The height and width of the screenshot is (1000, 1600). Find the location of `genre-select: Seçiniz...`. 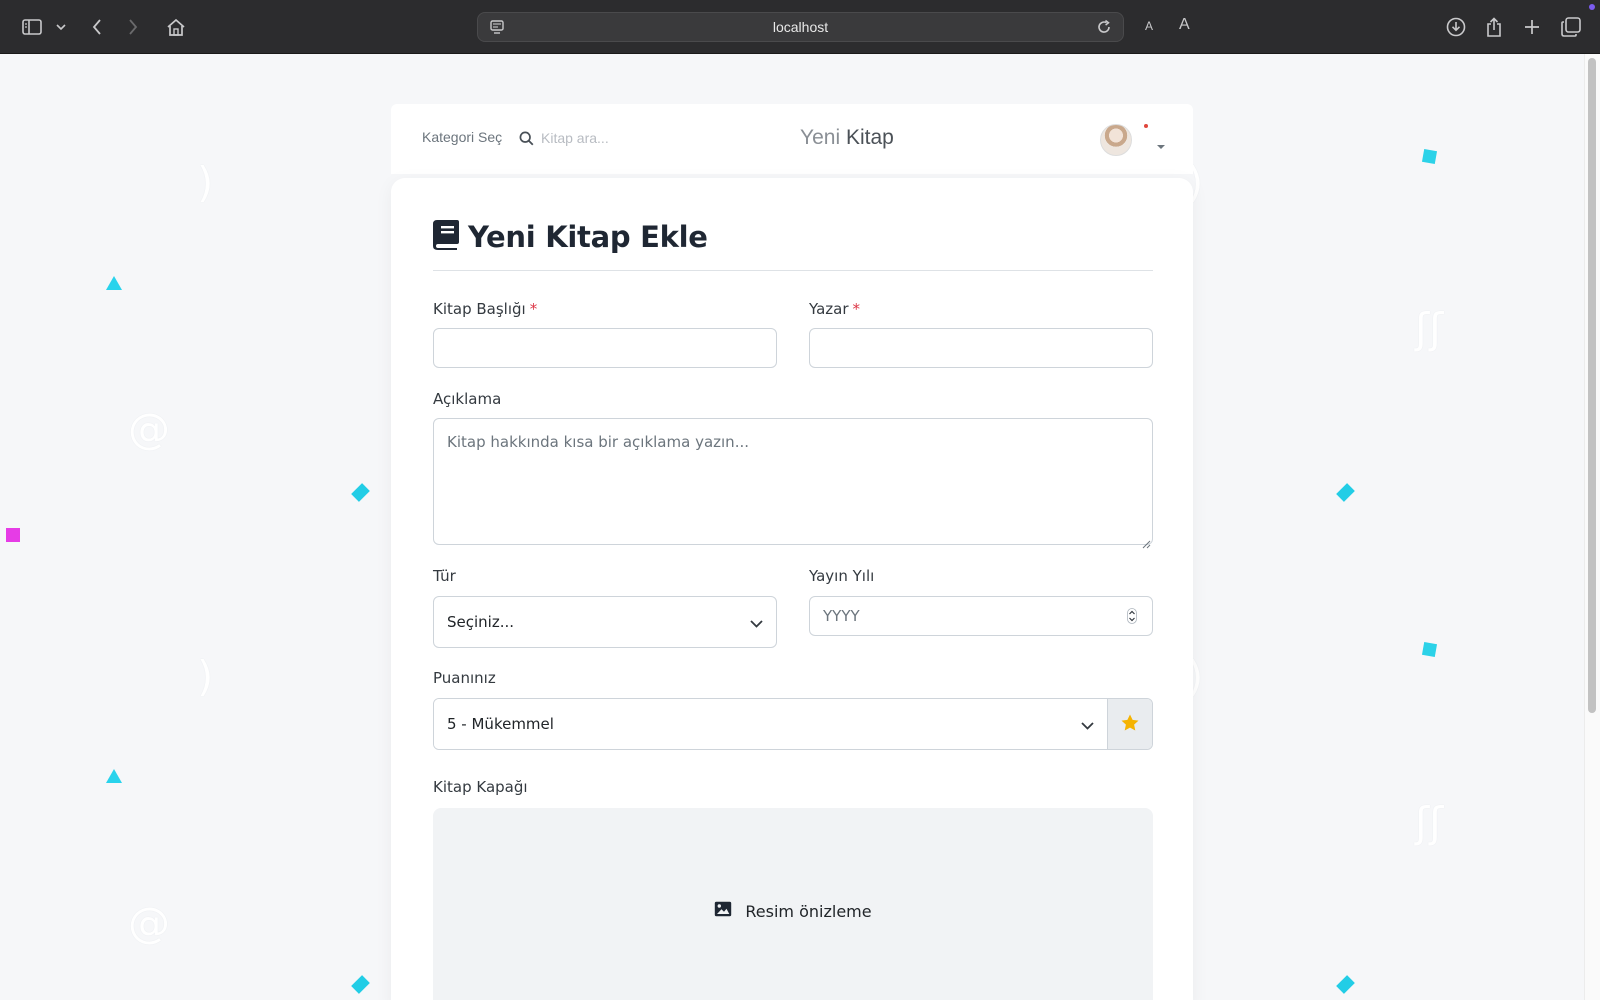

genre-select: Seçiniz... is located at coordinates (605, 622).